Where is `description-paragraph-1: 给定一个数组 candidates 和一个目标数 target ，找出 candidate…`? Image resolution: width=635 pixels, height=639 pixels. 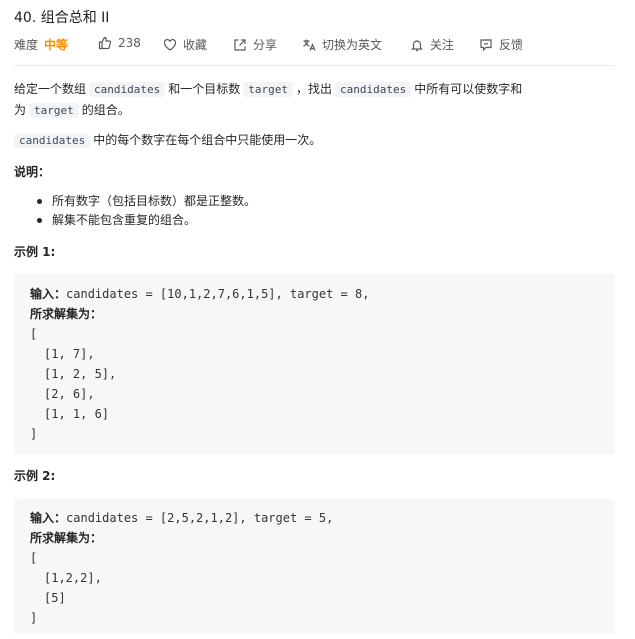 description-paragraph-1: 给定一个数组 candidates 和一个目标数 target ，找出 candidate… is located at coordinates (268, 100).